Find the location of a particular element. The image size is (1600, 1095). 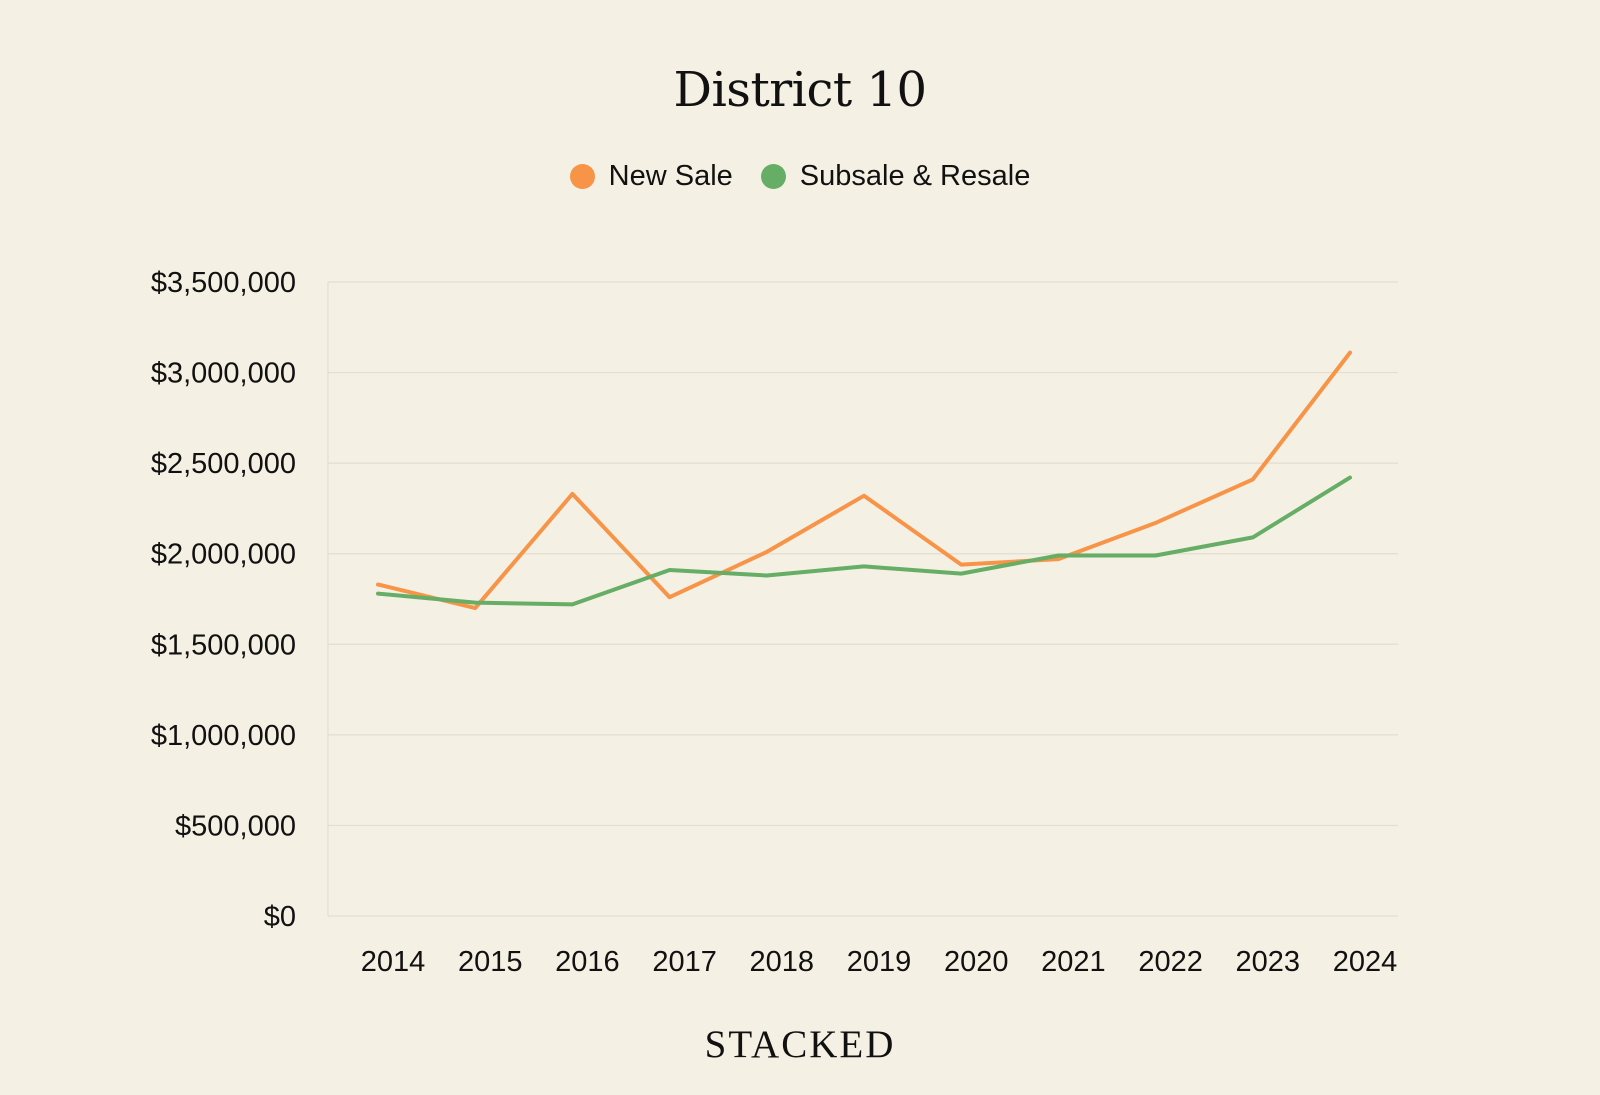

y-tick-label: $0 is located at coordinates (280, 917).